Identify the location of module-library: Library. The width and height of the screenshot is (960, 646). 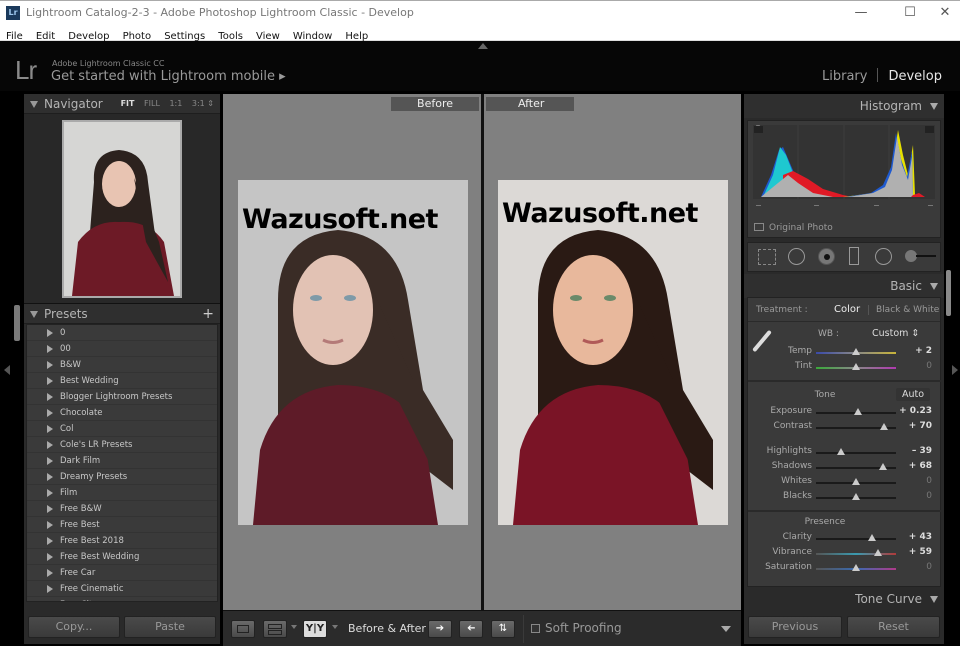
(844, 76).